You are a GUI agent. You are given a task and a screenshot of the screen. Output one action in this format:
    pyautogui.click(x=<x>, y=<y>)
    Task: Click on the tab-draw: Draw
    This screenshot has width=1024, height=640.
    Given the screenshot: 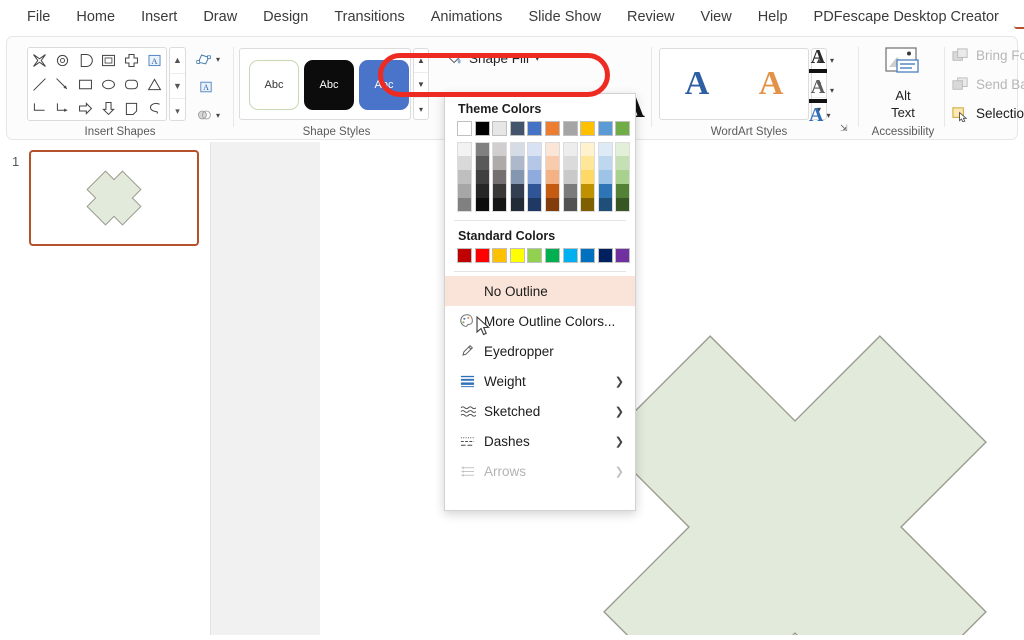 What is the action you would take?
    pyautogui.click(x=220, y=17)
    